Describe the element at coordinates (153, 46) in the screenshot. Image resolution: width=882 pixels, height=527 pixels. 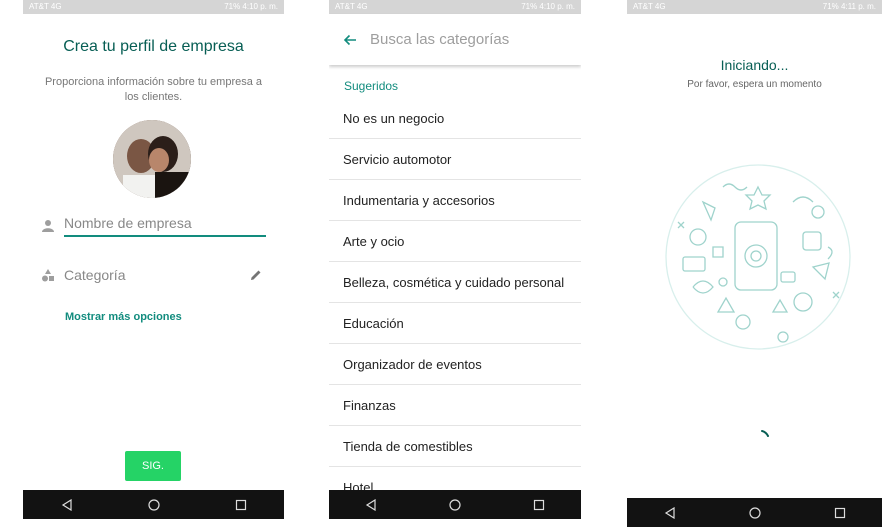
I see `page-title: Crea tu perfil de empresa` at that location.